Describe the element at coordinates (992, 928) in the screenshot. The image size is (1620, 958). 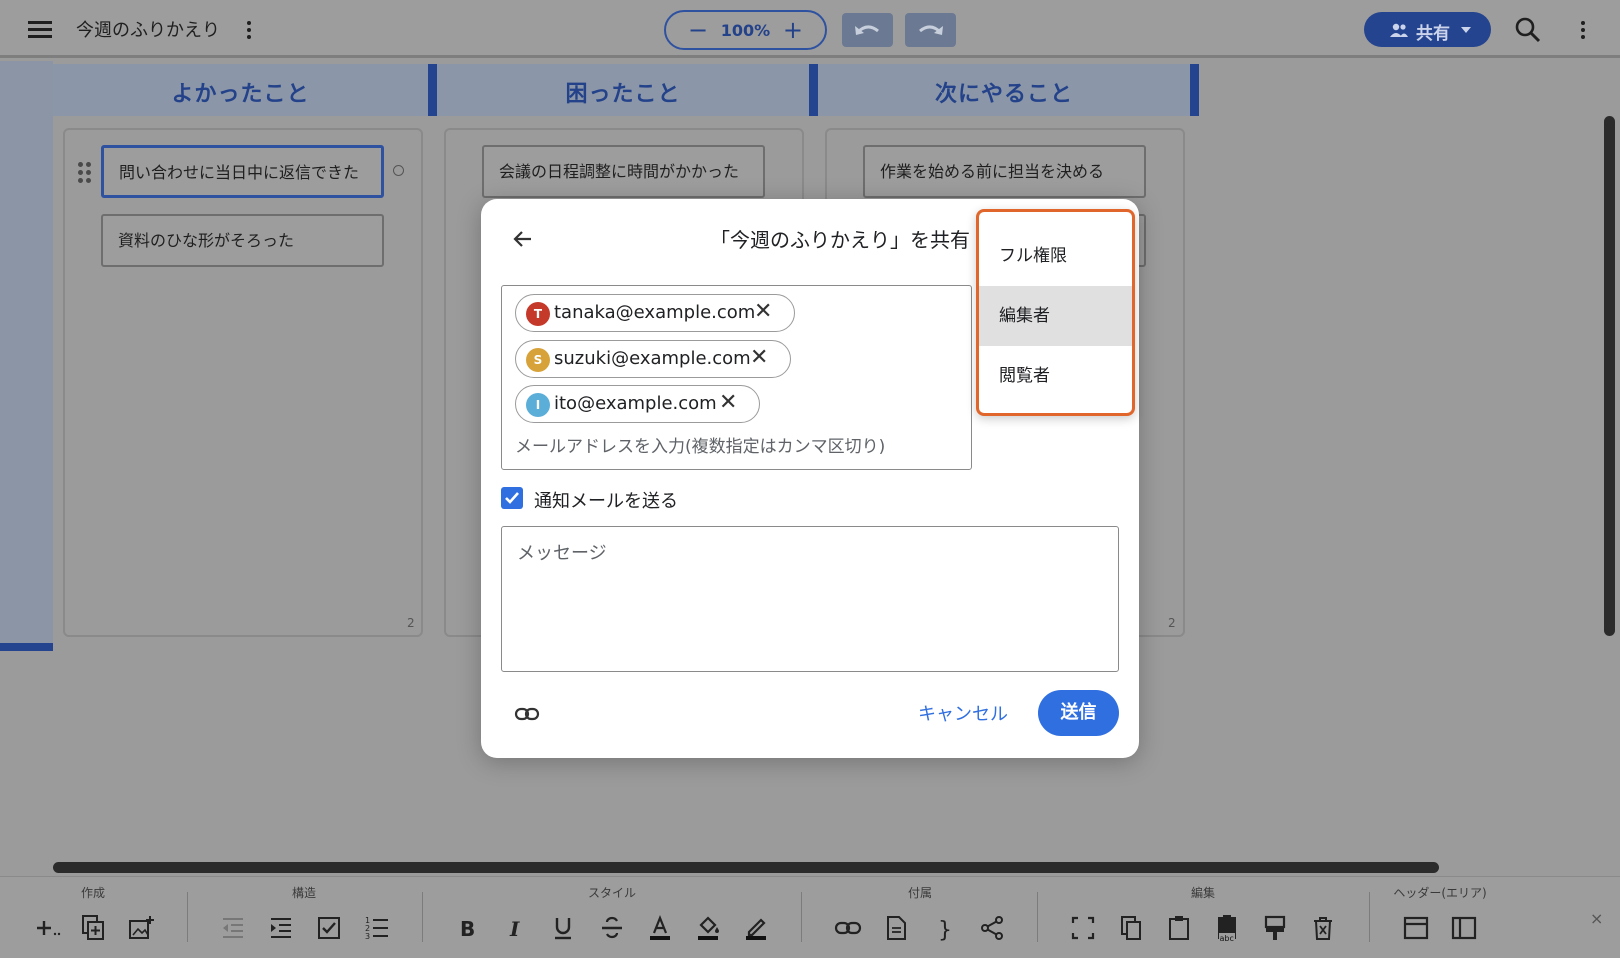
I see `connect-icon` at that location.